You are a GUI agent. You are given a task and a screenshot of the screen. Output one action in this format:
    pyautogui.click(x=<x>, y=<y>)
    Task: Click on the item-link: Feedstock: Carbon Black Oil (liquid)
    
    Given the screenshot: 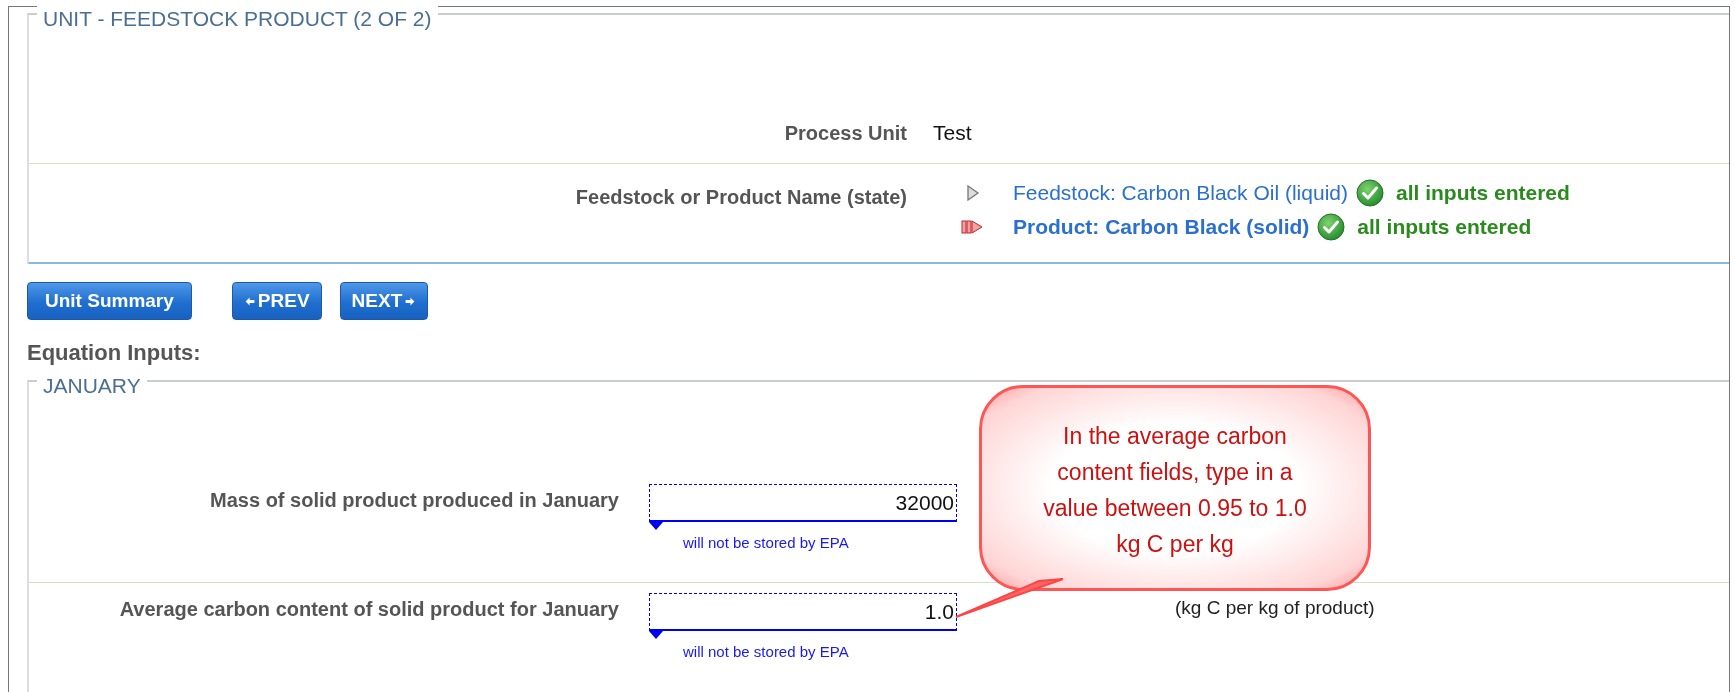 What is the action you would take?
    pyautogui.click(x=1180, y=193)
    